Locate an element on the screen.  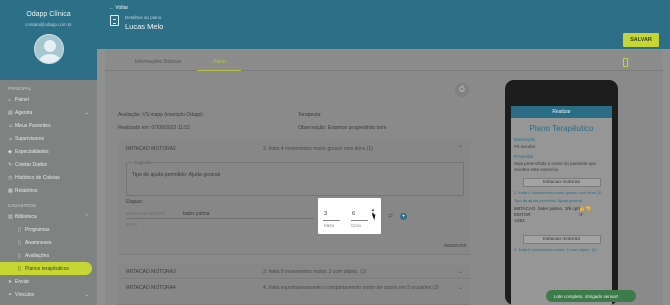
sidebar-item-avaliacoes: ▯ Avaliações is located at coordinates (48, 255).